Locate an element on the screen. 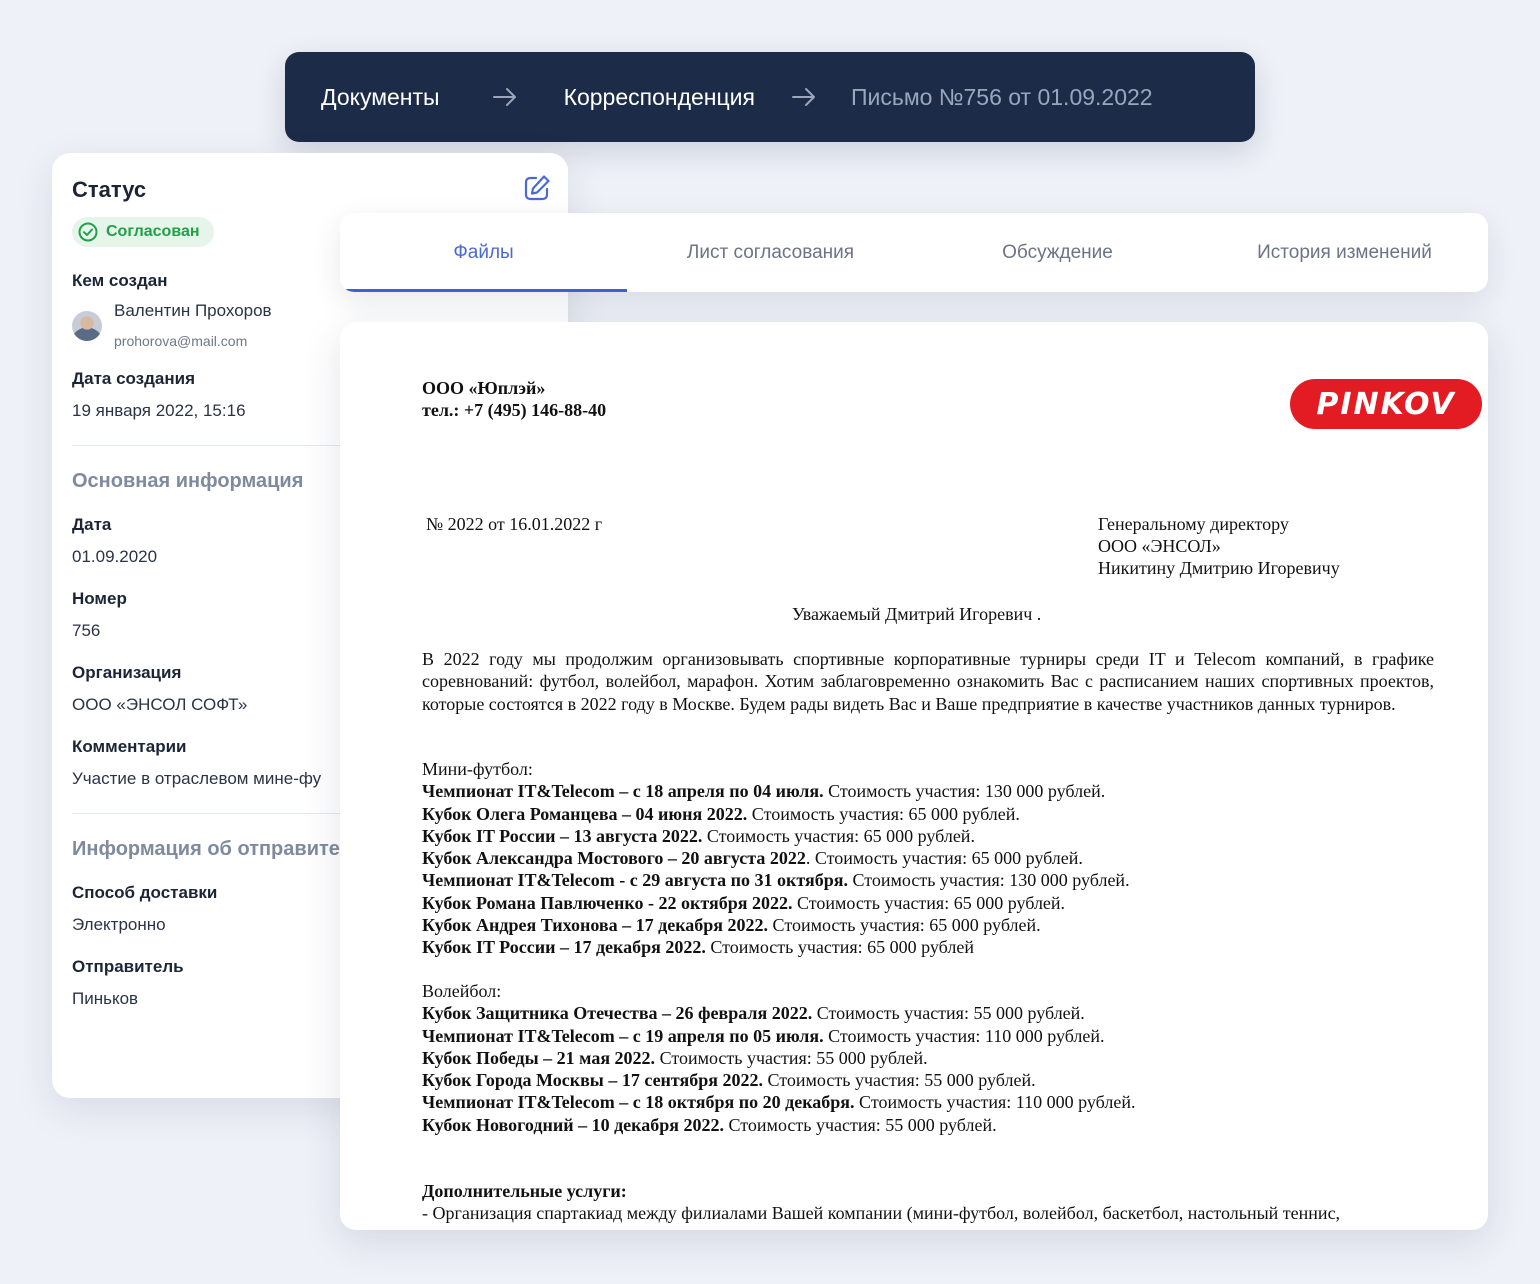 This screenshot has height=1284, width=1540. pinkov-logo: PINKOV is located at coordinates (1386, 404).